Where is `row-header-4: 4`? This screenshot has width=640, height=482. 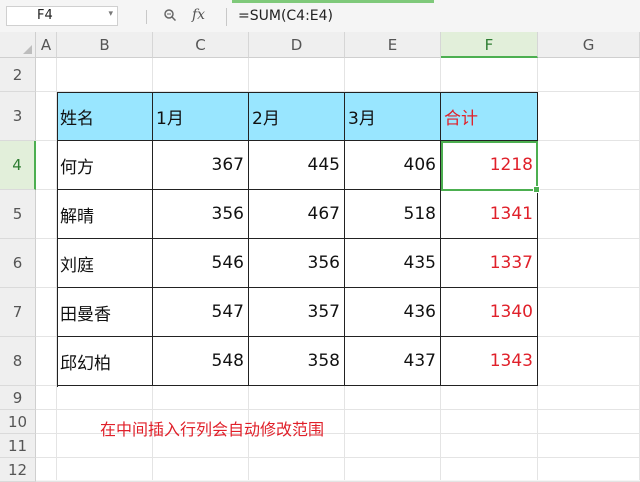
row-header-4: 4 is located at coordinates (18, 165).